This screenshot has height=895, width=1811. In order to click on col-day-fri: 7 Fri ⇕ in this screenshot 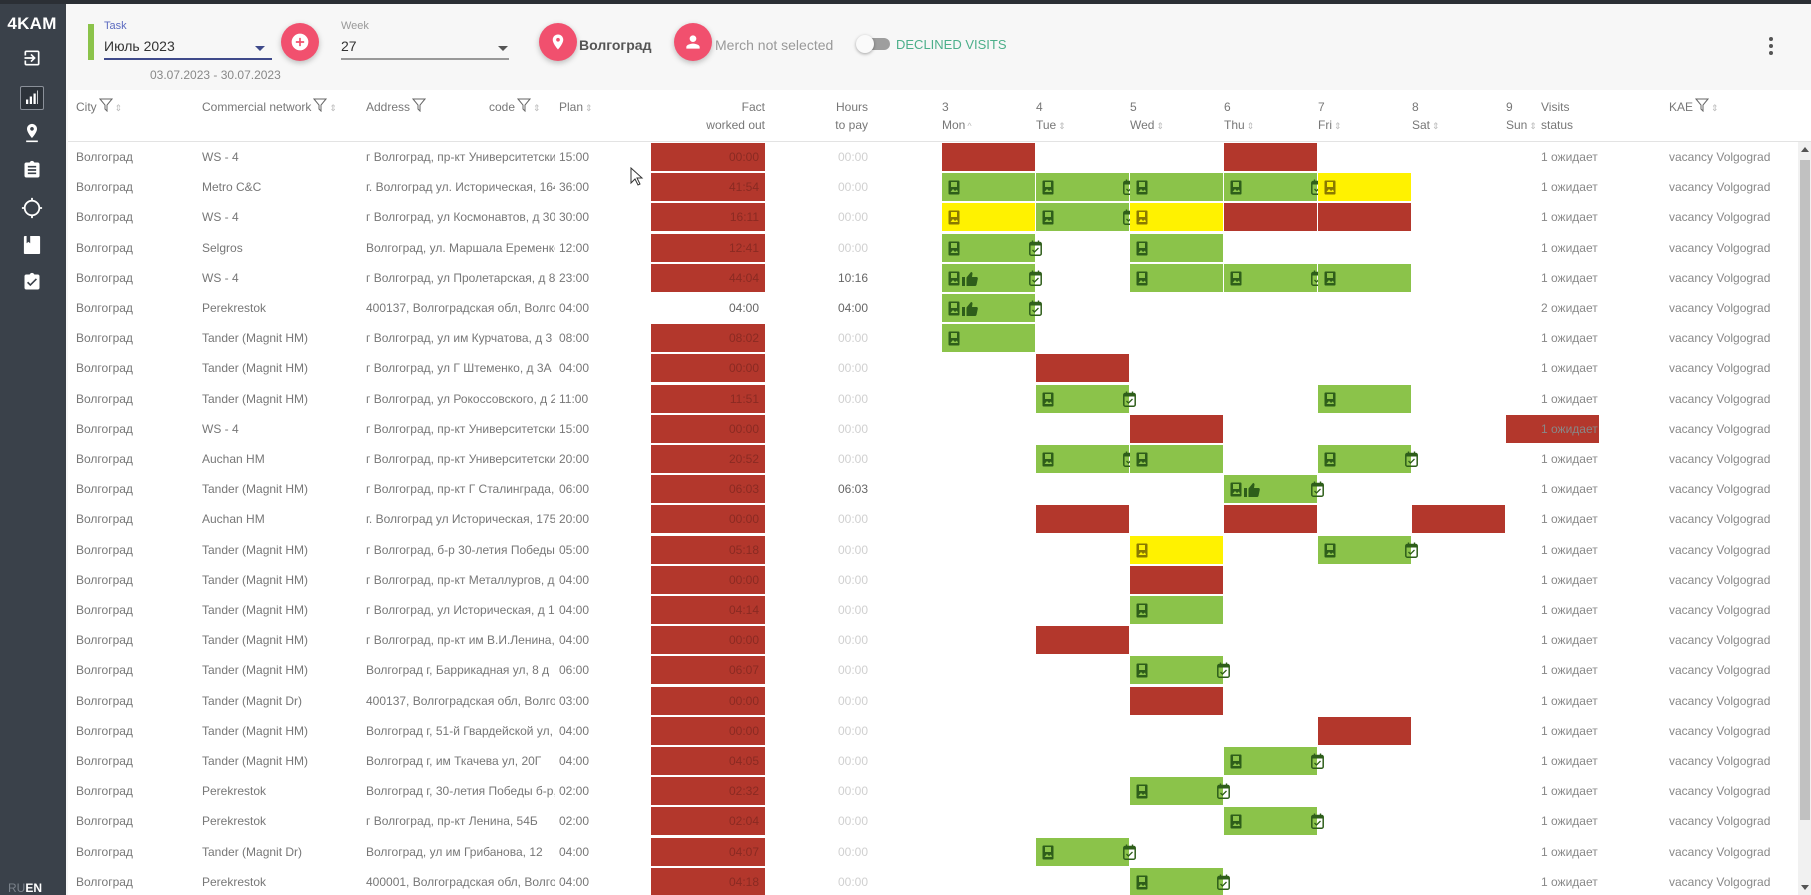, I will do `click(1330, 116)`.